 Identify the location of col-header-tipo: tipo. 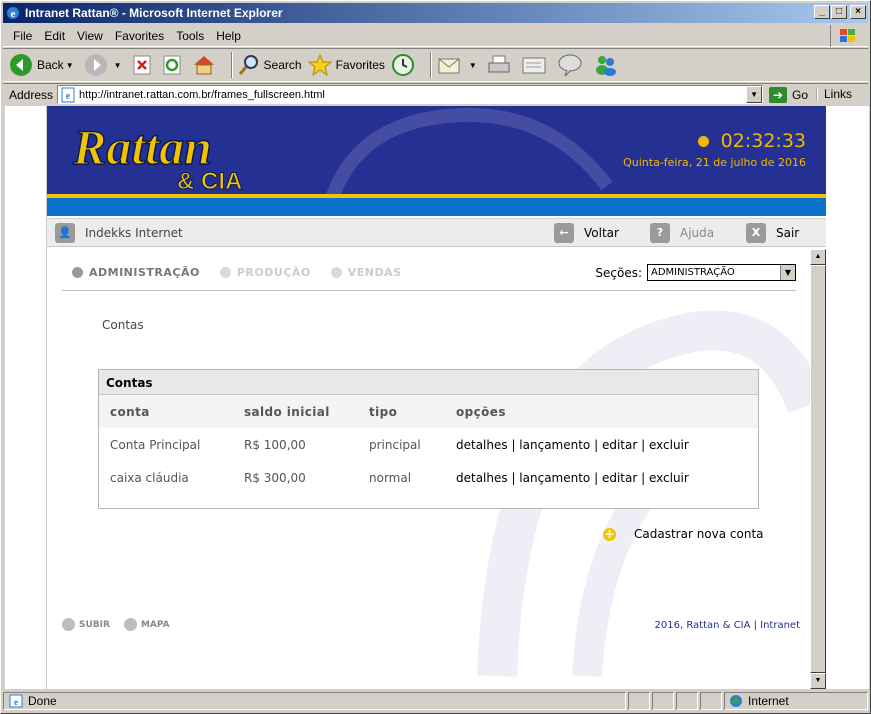
(383, 412).